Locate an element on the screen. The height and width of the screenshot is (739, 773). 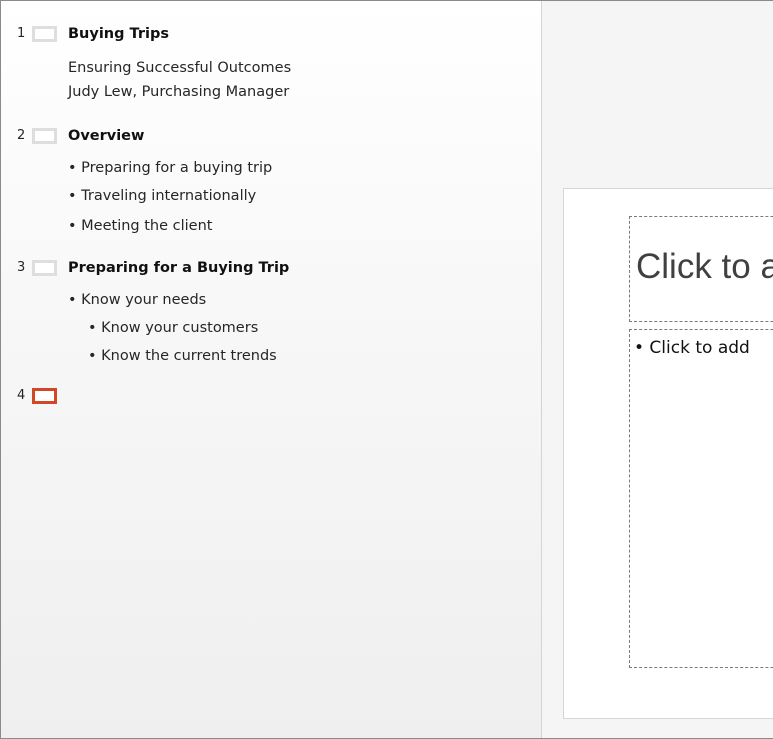
outline-bullet: • Meeting the client is located at coordinates (140, 226).